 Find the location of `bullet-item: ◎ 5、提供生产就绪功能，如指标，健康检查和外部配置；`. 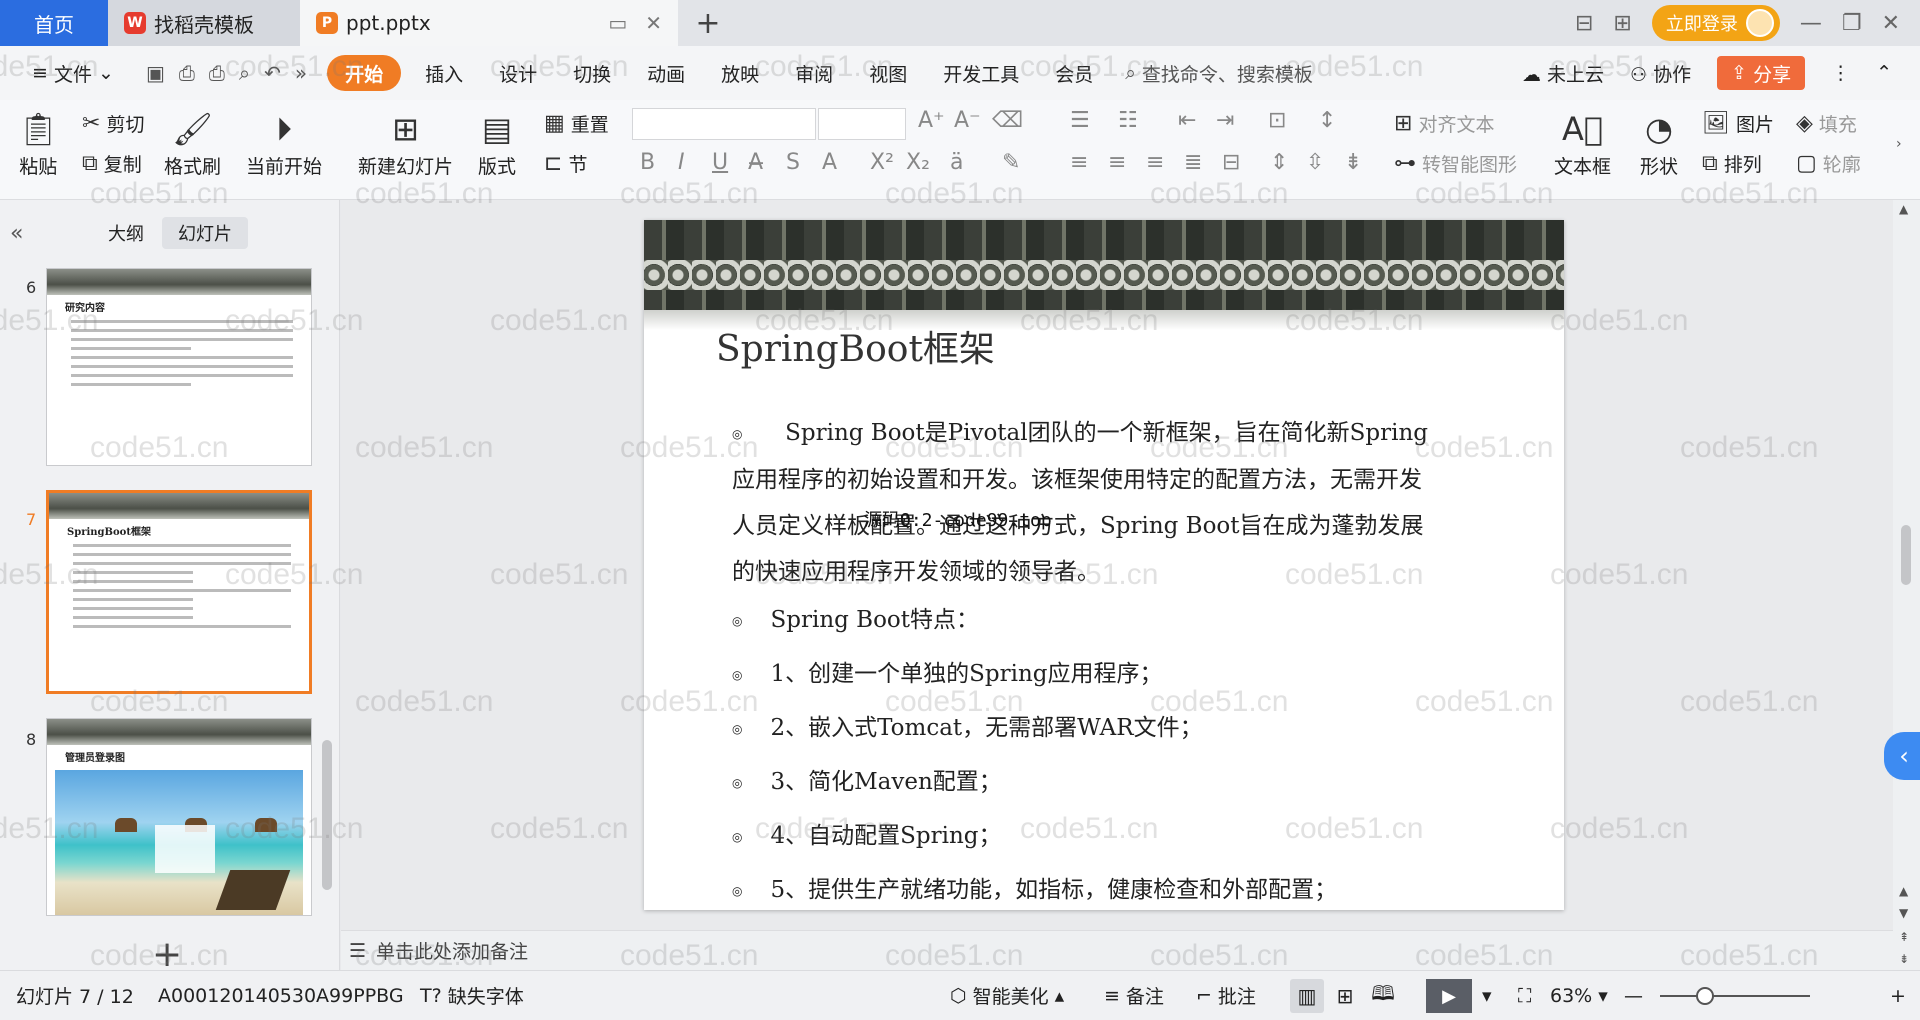

bullet-item: ◎ 5、提供生产就绪功能，如指标，健康检查和外部配置； is located at coordinates (1034, 887).